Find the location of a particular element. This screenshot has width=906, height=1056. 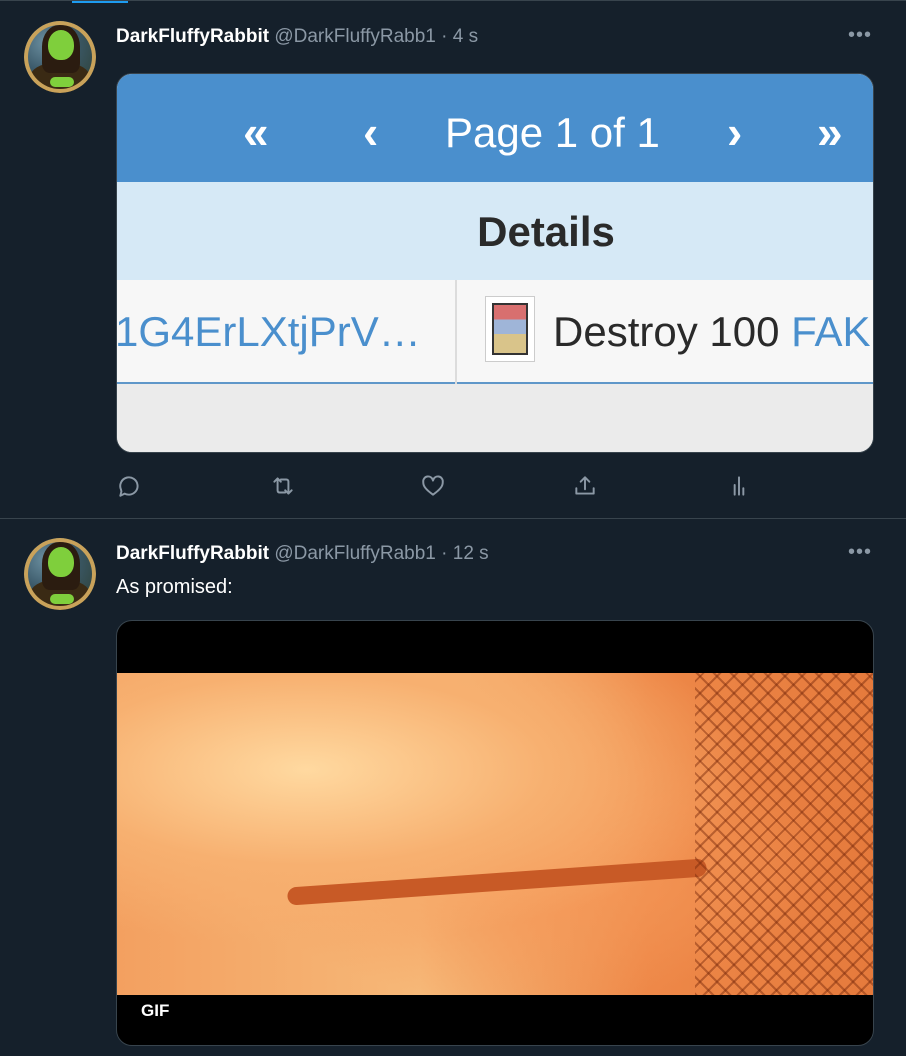

timestamp: 12 s is located at coordinates (471, 553).